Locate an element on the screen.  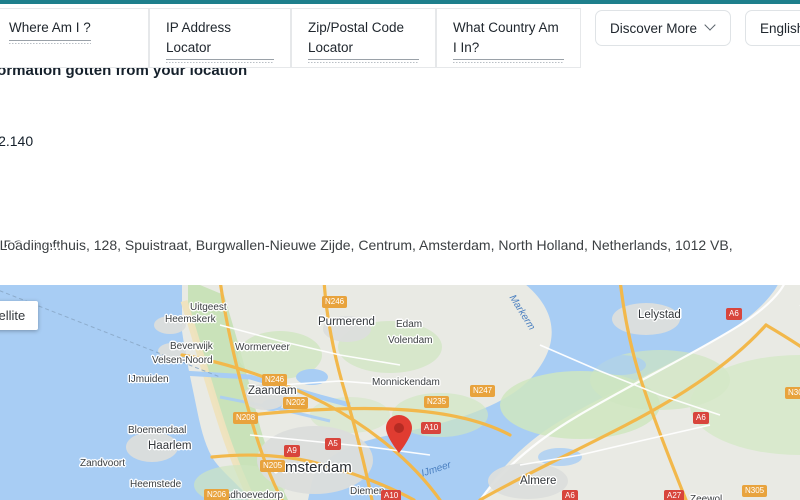
map-label-zandvoort: Zandvoort is located at coordinates (103, 463).